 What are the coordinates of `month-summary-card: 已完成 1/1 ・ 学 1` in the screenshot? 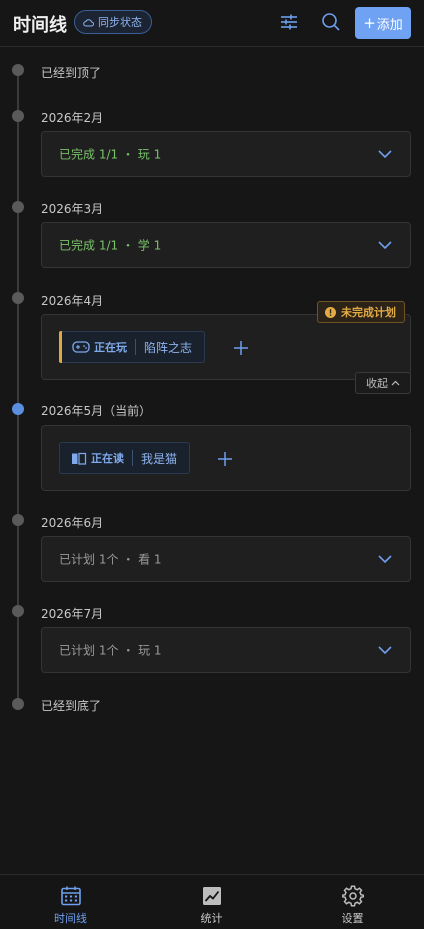 It's located at (226, 245).